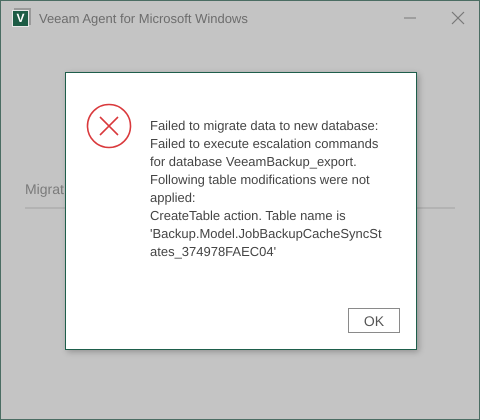  Describe the element at coordinates (44, 189) in the screenshot. I see `section-label: Migrat` at that location.